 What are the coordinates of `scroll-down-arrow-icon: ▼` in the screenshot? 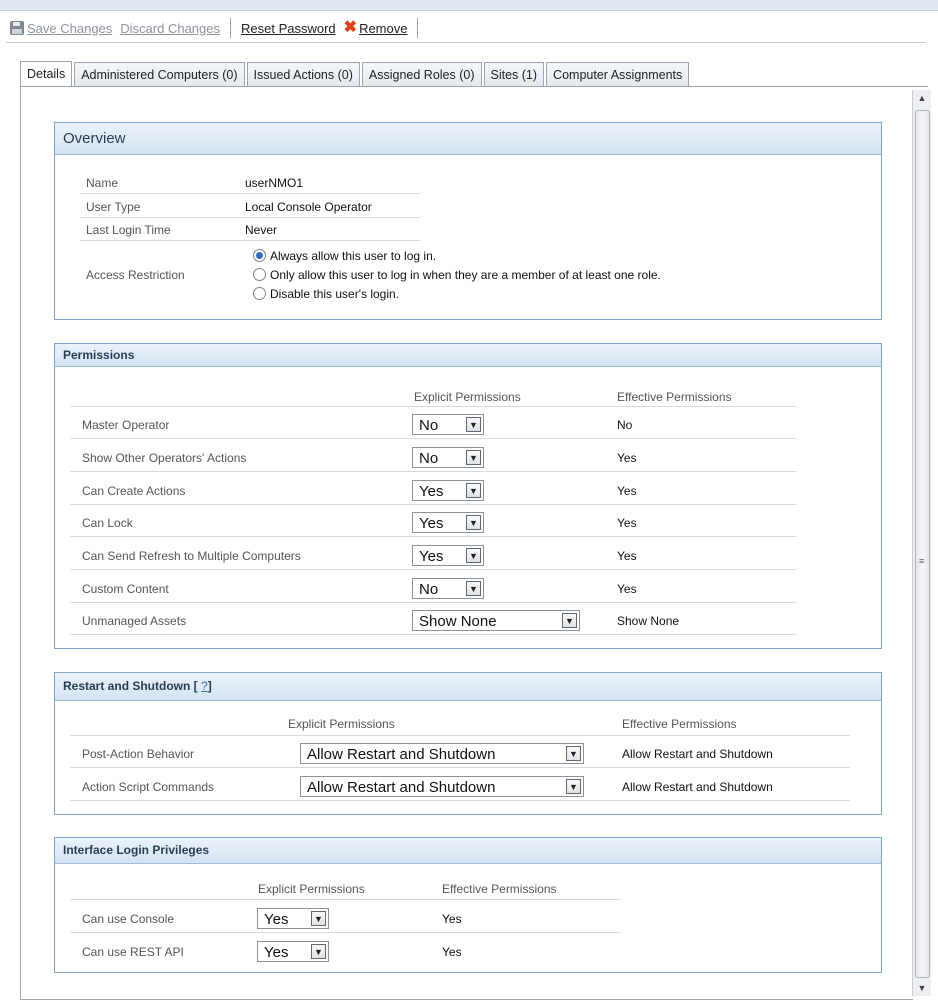 It's located at (922, 988).